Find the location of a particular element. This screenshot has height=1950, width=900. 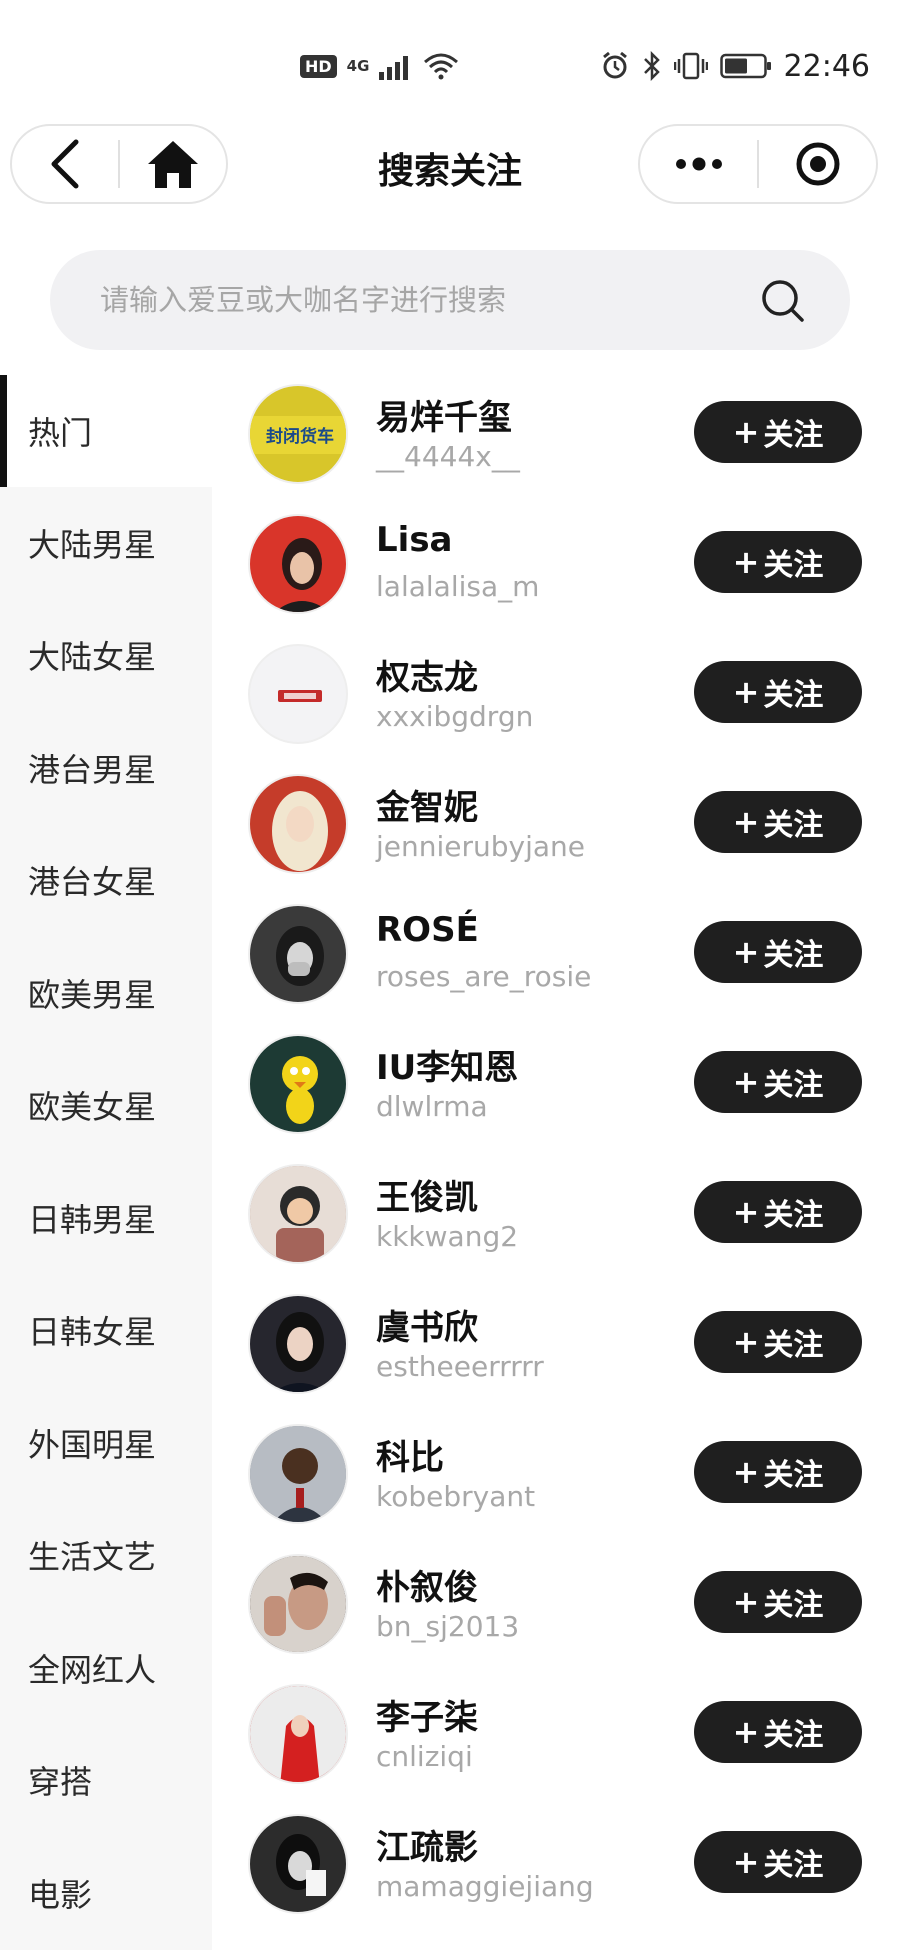

sidebar-item-western-female: 欧美女星 is located at coordinates (106, 1105).